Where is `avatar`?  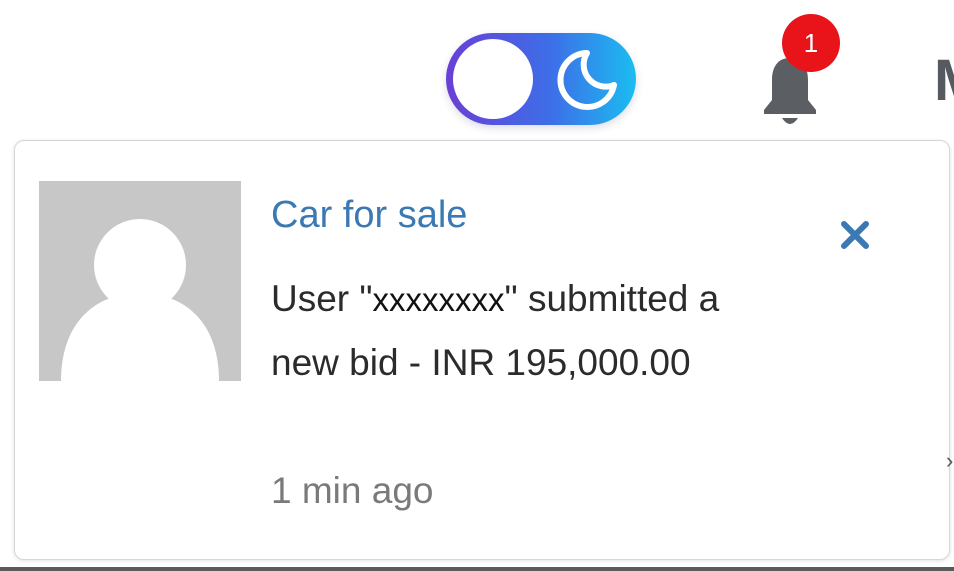 avatar is located at coordinates (140, 281).